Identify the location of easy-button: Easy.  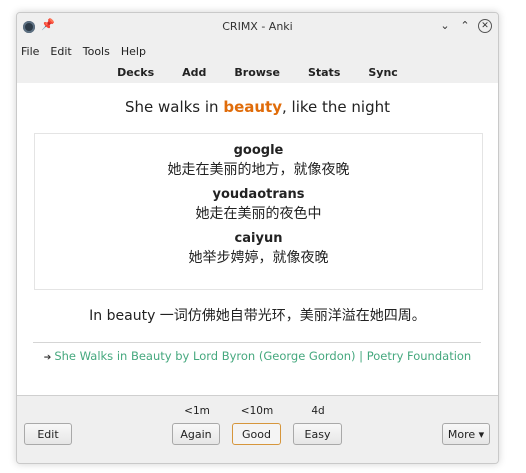
(317, 434).